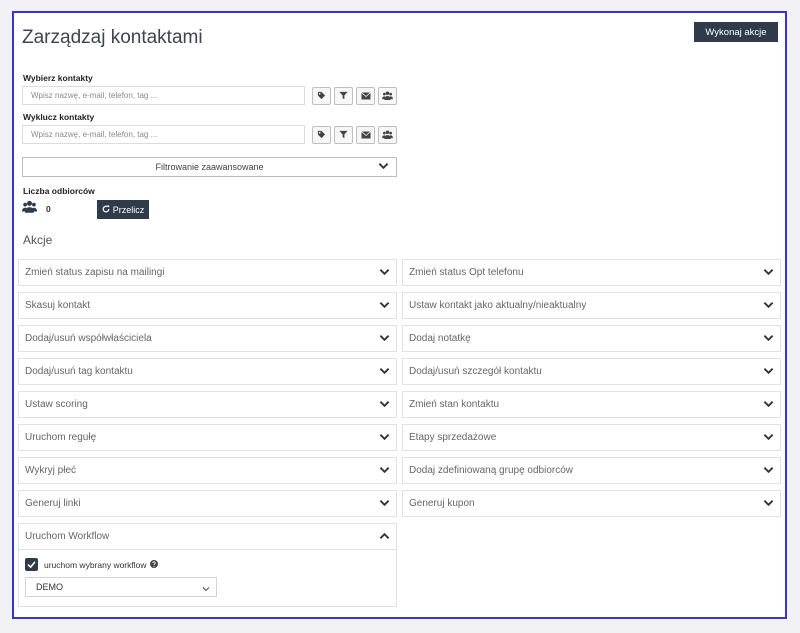 This screenshot has width=800, height=633. What do you see at coordinates (591, 338) in the screenshot?
I see `action-add-note: Dodaj notatkę` at bounding box center [591, 338].